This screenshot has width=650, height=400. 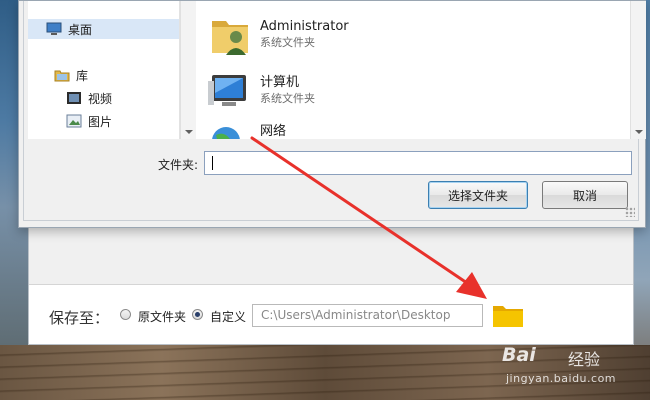 What do you see at coordinates (418, 163) in the screenshot?
I see `folder-name-input` at bounding box center [418, 163].